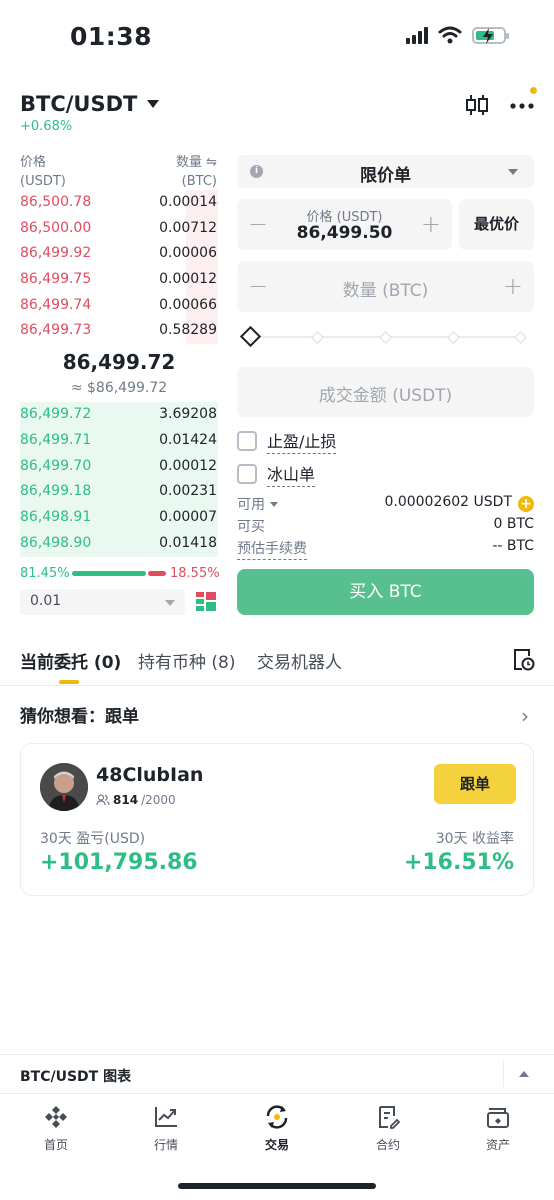  What do you see at coordinates (475, 784) in the screenshot?
I see `copy-trade-button: 跟单` at bounding box center [475, 784].